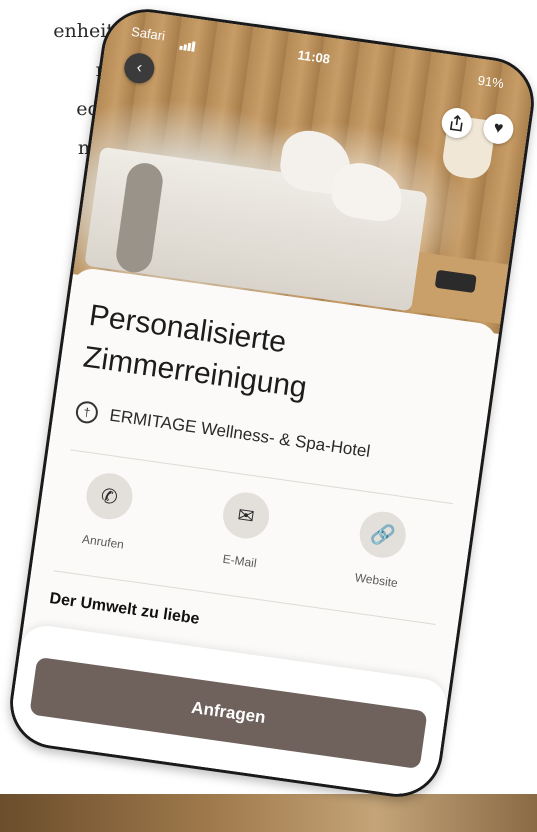  What do you see at coordinates (382, 534) in the screenshot?
I see `link-icon: 🔗` at bounding box center [382, 534].